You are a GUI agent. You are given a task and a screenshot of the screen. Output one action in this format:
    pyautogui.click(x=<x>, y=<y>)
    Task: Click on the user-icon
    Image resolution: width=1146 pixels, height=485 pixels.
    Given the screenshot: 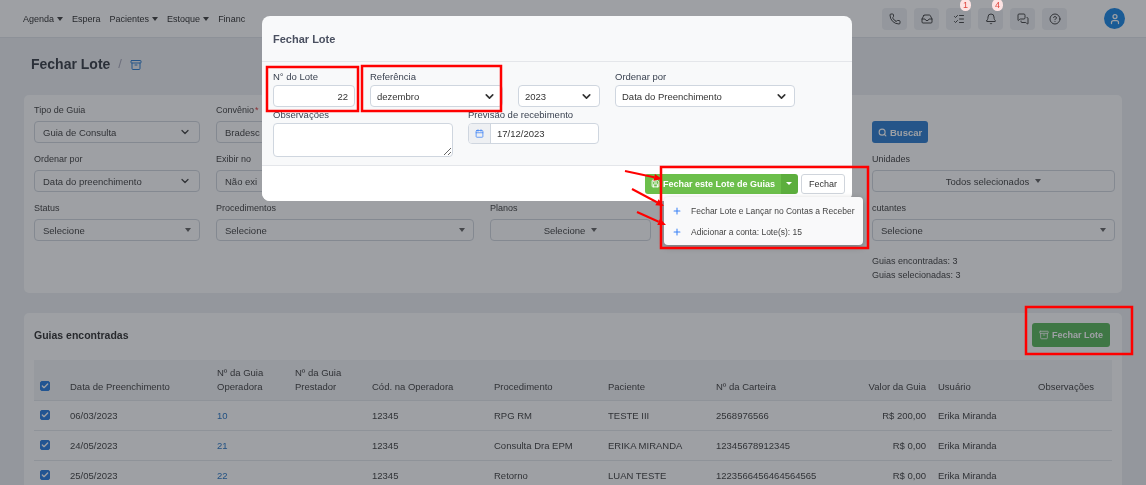 What is the action you would take?
    pyautogui.click(x=1114, y=18)
    